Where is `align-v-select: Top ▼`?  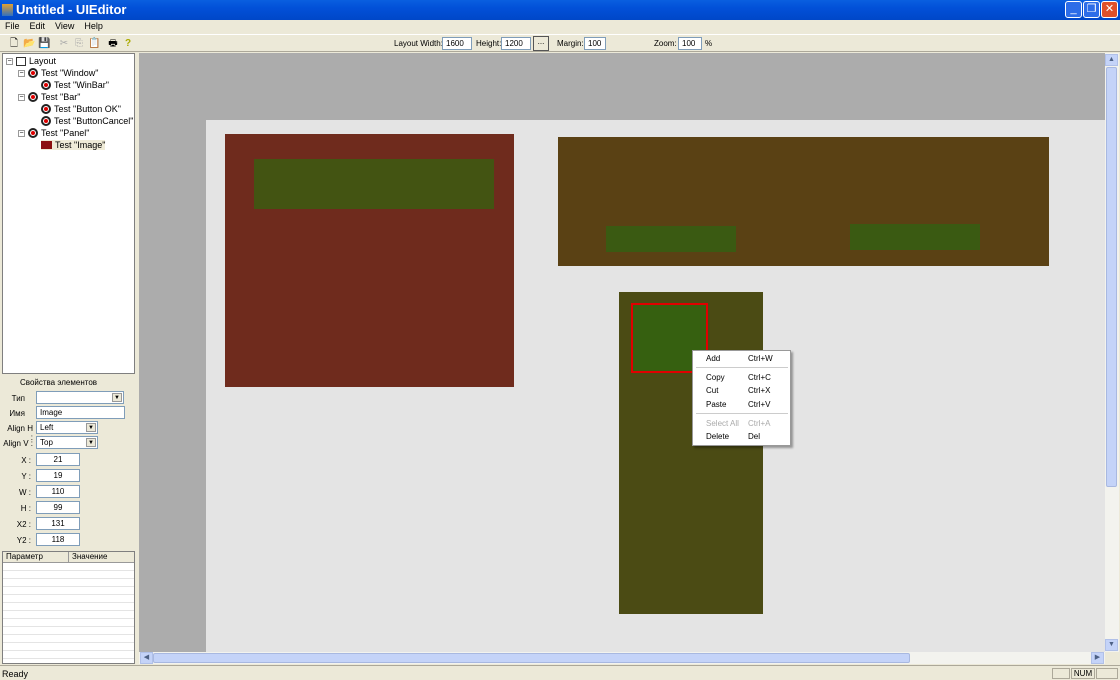
align-v-select: Top ▼ is located at coordinates (67, 442).